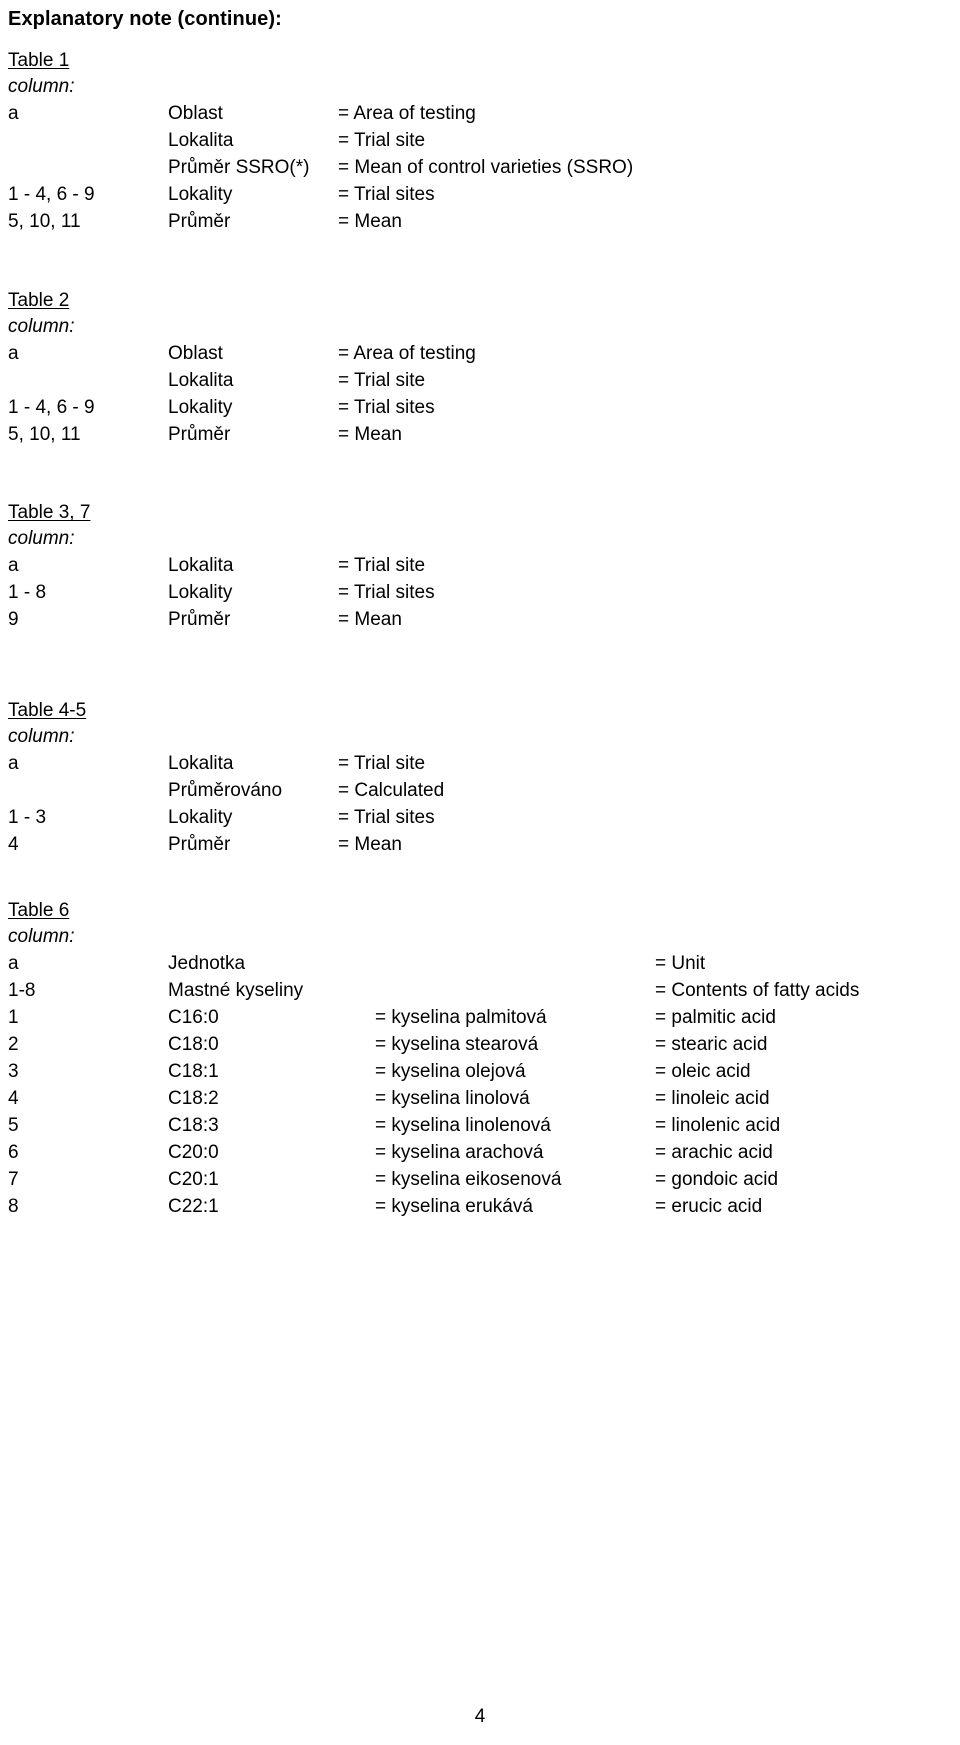  What do you see at coordinates (757, 990) in the screenshot?
I see `legend-english-name: = Contents of fatty acids` at bounding box center [757, 990].